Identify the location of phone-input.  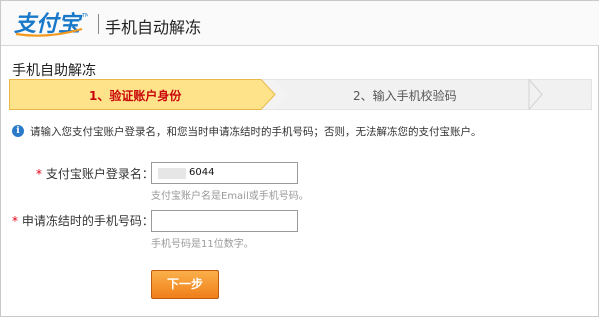
(224, 221).